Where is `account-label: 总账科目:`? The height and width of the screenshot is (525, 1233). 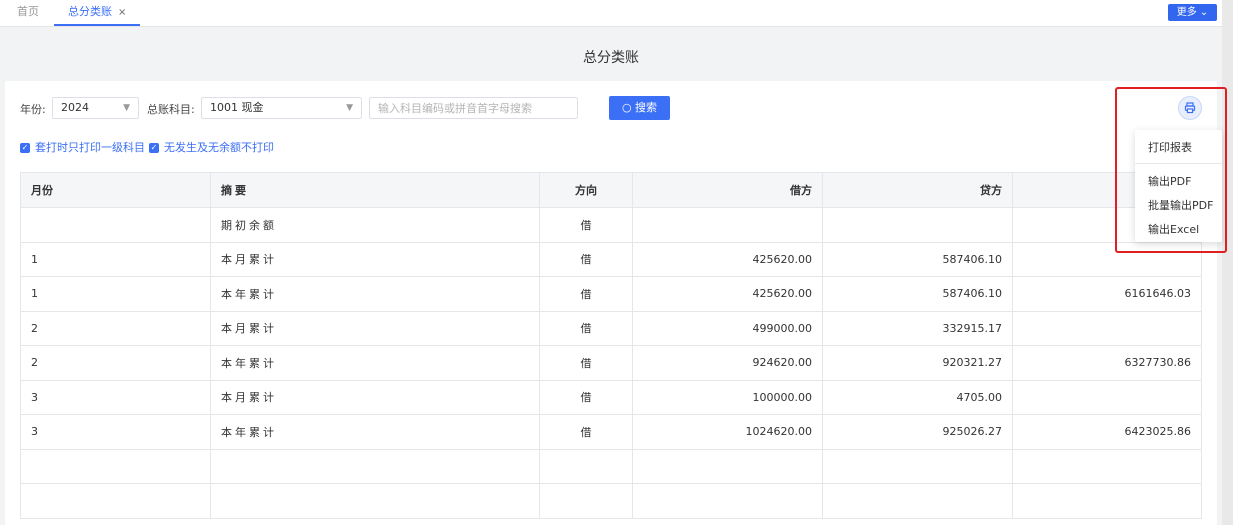 account-label: 总账科目: is located at coordinates (171, 109).